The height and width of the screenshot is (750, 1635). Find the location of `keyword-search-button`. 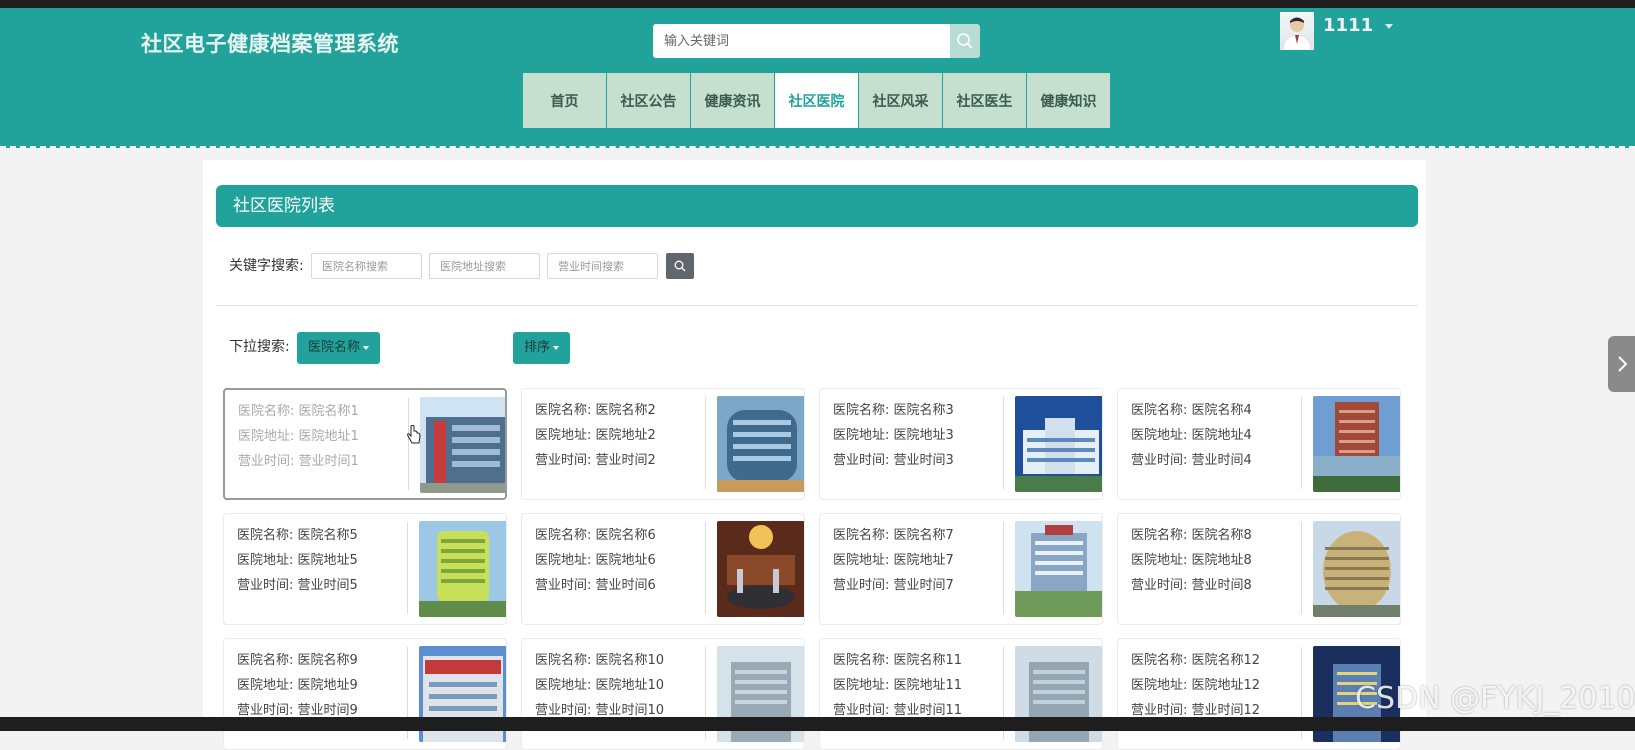

keyword-search-button is located at coordinates (680, 266).